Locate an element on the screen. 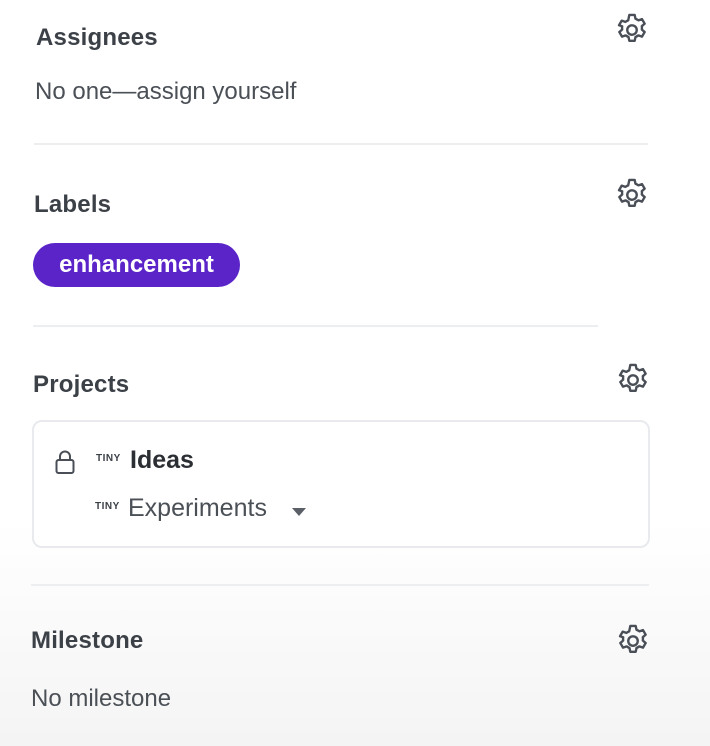 This screenshot has height=746, width=710. column-tiny-tag: TINY is located at coordinates (107, 506).